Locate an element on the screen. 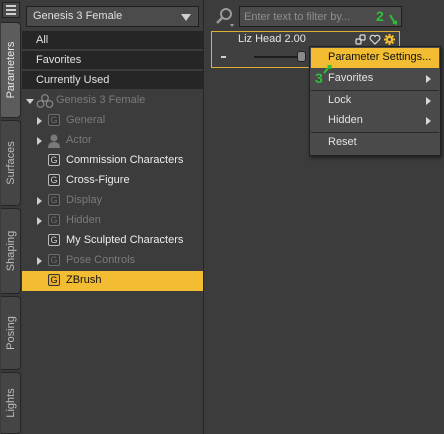 The width and height of the screenshot is (444, 434). actor-icon is located at coordinates (54, 141).